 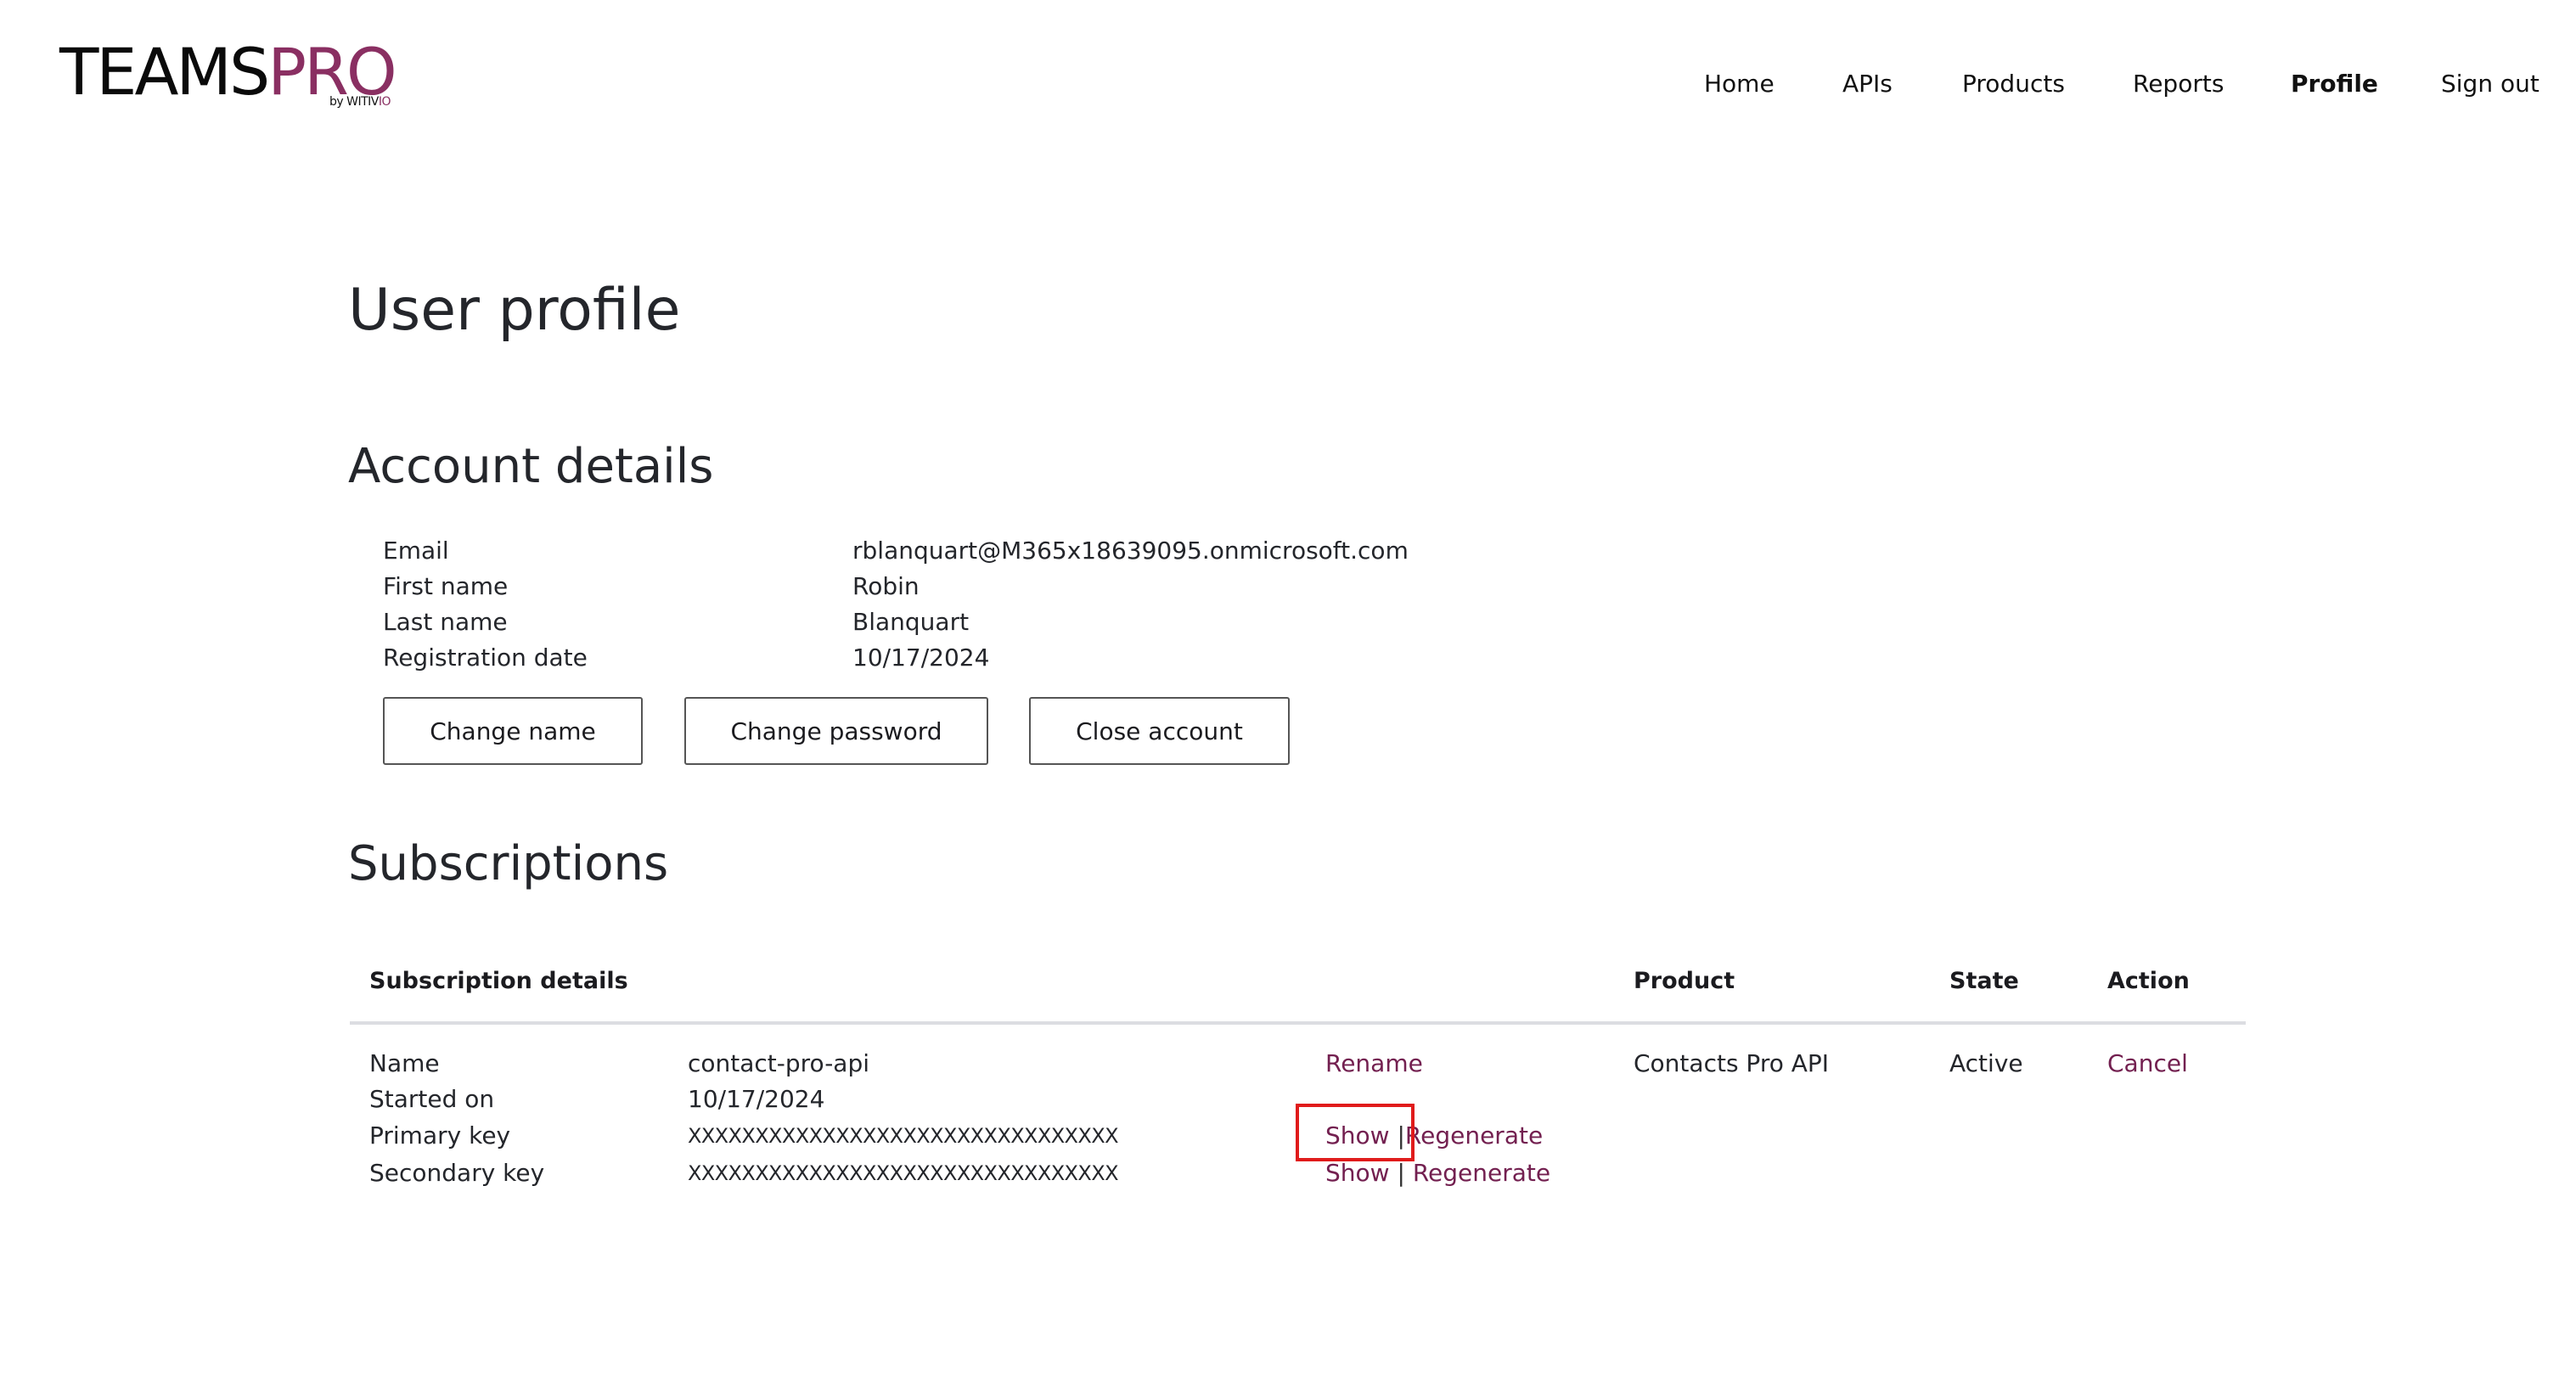 What do you see at coordinates (531, 466) in the screenshot?
I see `account-details-heading: Account details` at bounding box center [531, 466].